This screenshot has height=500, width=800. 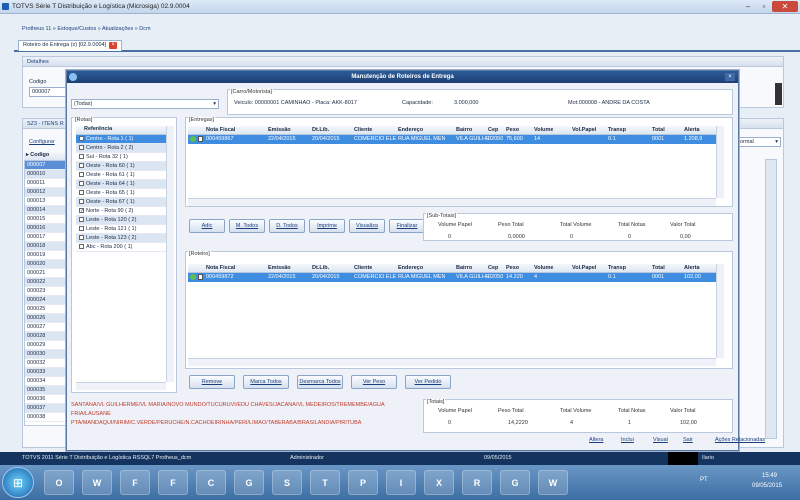 What do you see at coordinates (46, 327) in the screenshot?
I see `table-row: 000027` at bounding box center [46, 327].